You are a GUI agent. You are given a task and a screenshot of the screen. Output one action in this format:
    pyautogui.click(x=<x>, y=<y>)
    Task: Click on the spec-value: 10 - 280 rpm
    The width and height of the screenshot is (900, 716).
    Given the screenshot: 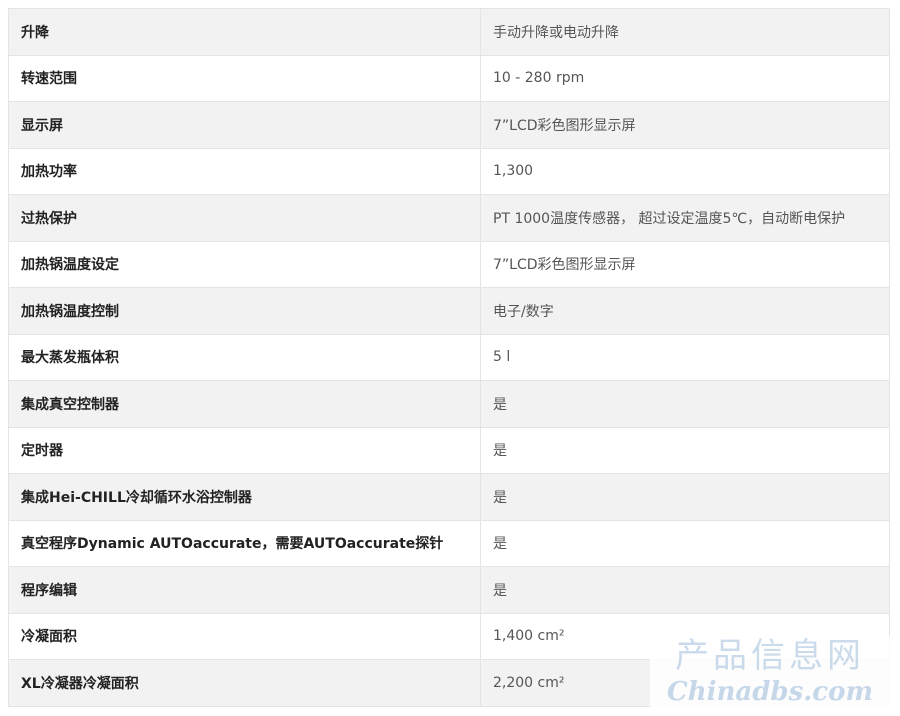 What is the action you would take?
    pyautogui.click(x=685, y=78)
    